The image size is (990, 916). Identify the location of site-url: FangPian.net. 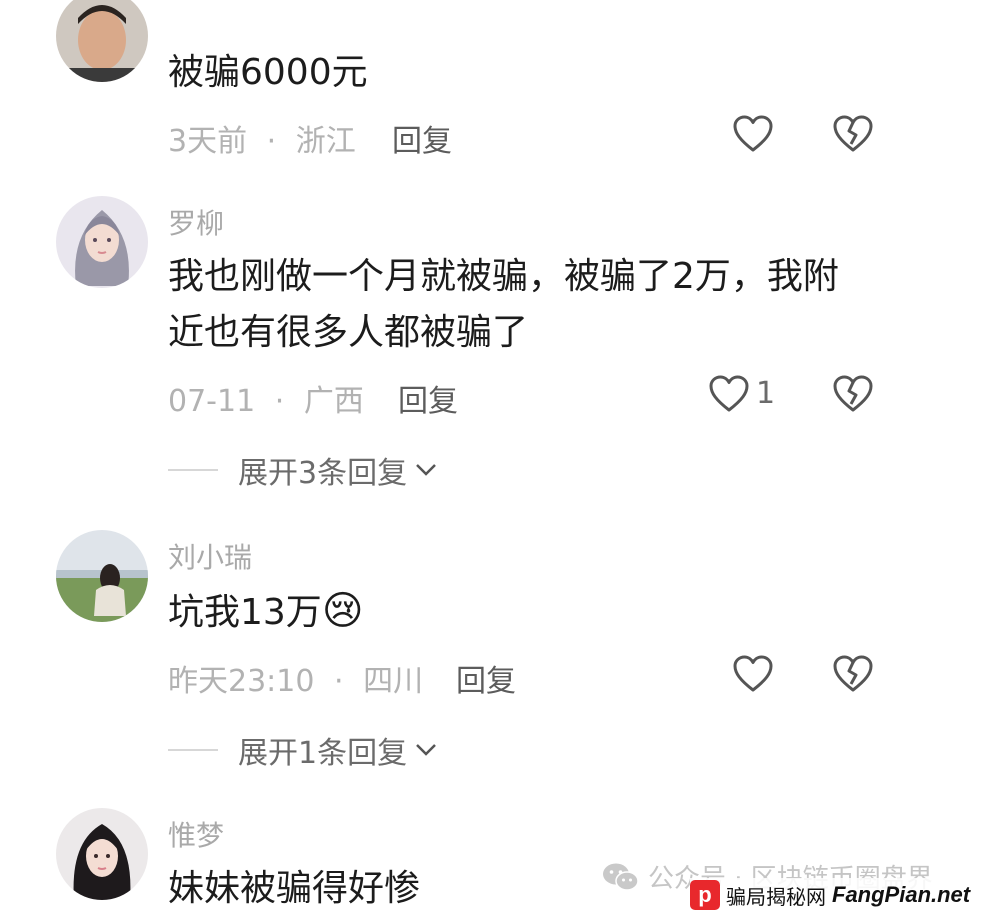
(901, 894).